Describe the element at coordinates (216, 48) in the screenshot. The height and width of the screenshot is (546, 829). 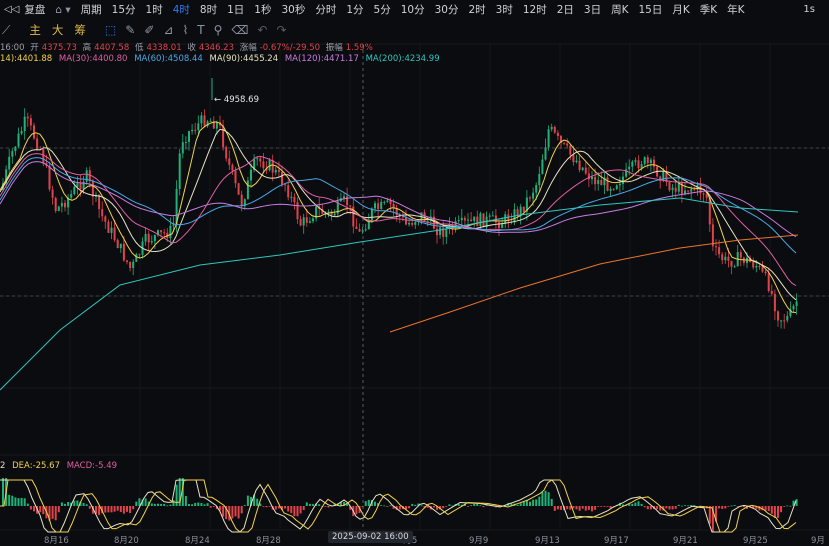
I see `close-value: 4346.23` at that location.